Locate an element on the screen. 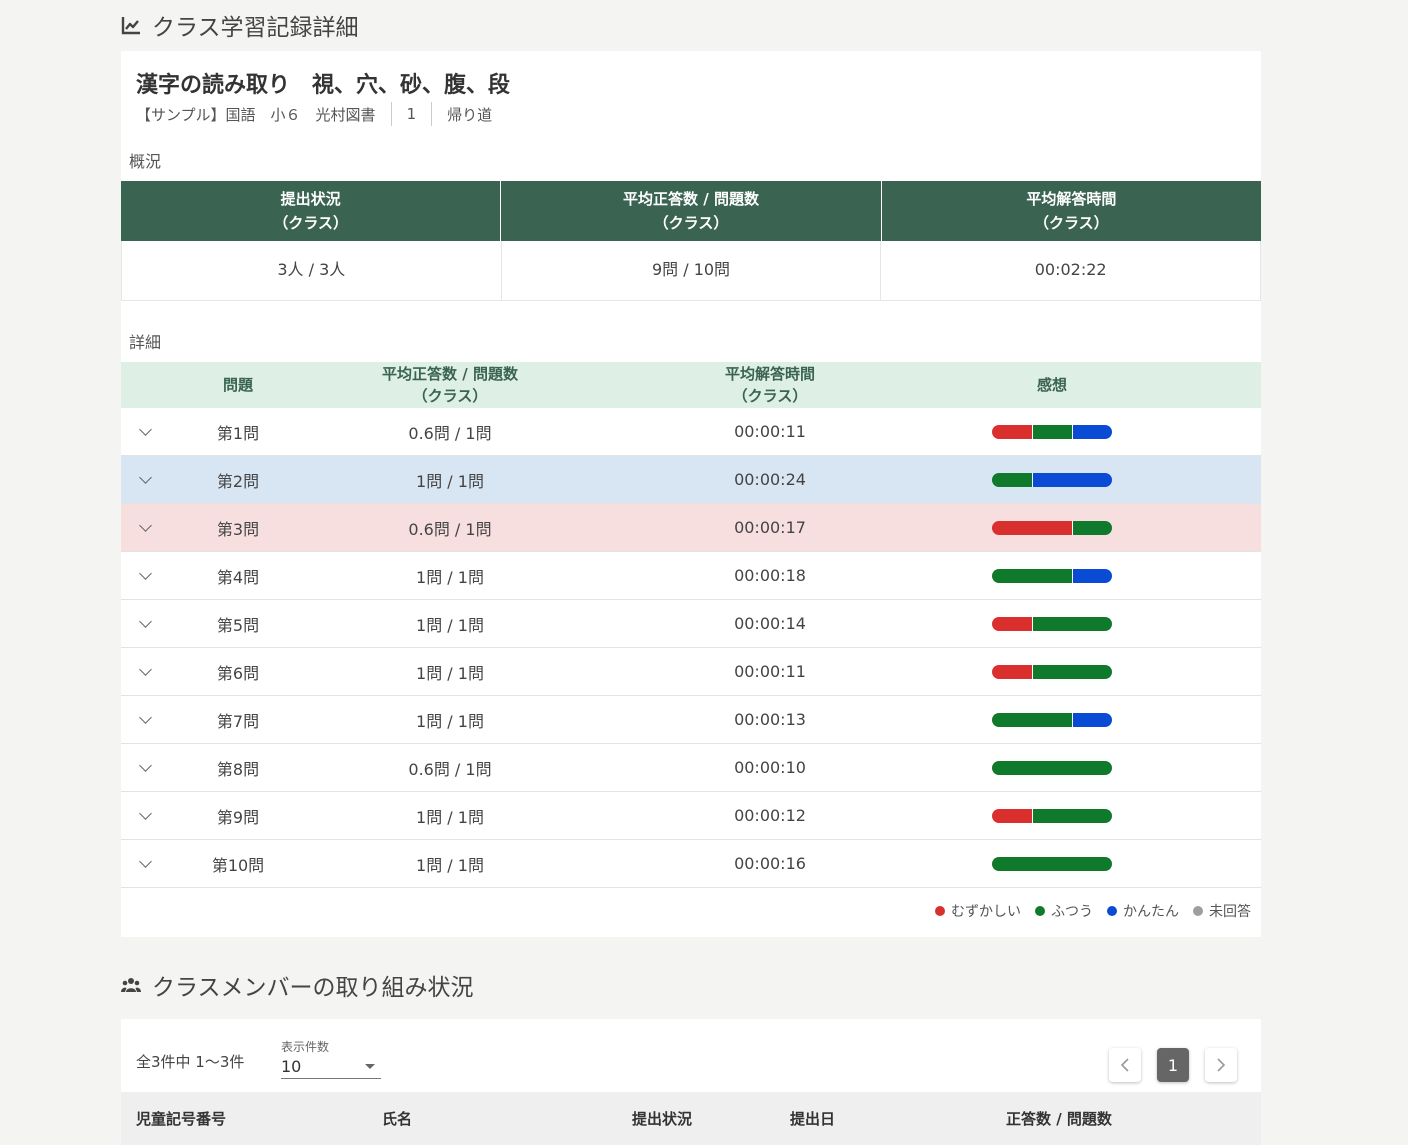 Image resolution: width=1408 pixels, height=1145 pixels. next-page-button is located at coordinates (1221, 1065).